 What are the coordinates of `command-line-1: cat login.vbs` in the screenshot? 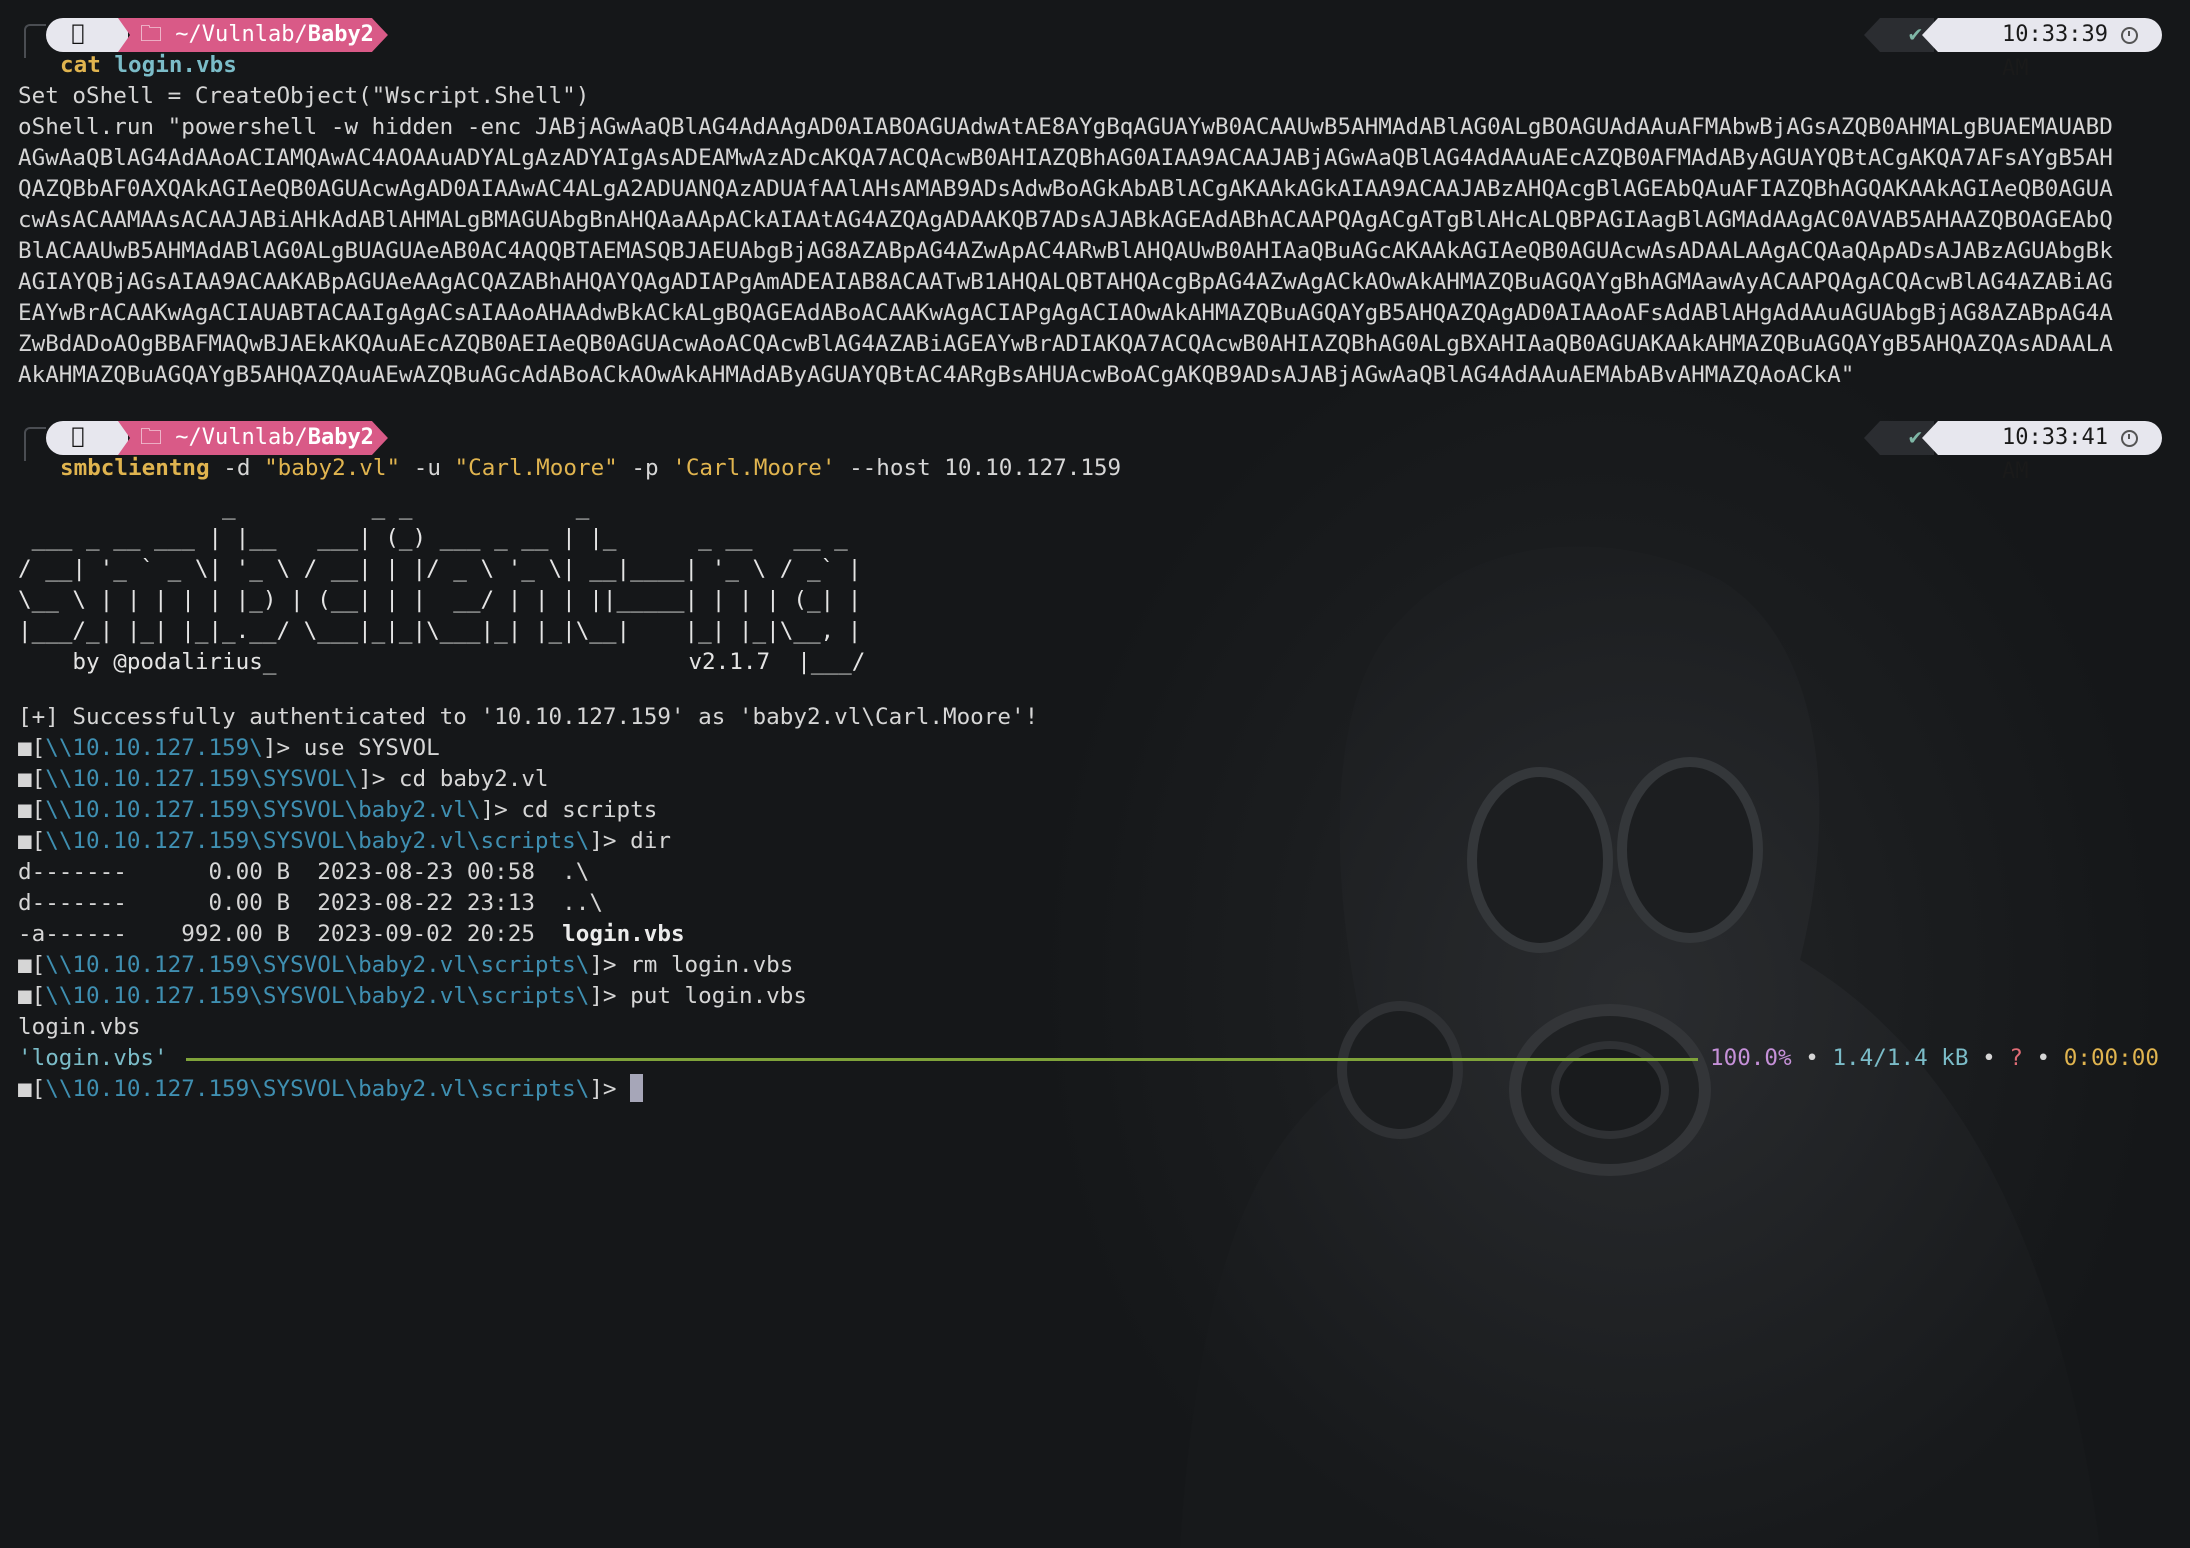 It's located at (148, 65).